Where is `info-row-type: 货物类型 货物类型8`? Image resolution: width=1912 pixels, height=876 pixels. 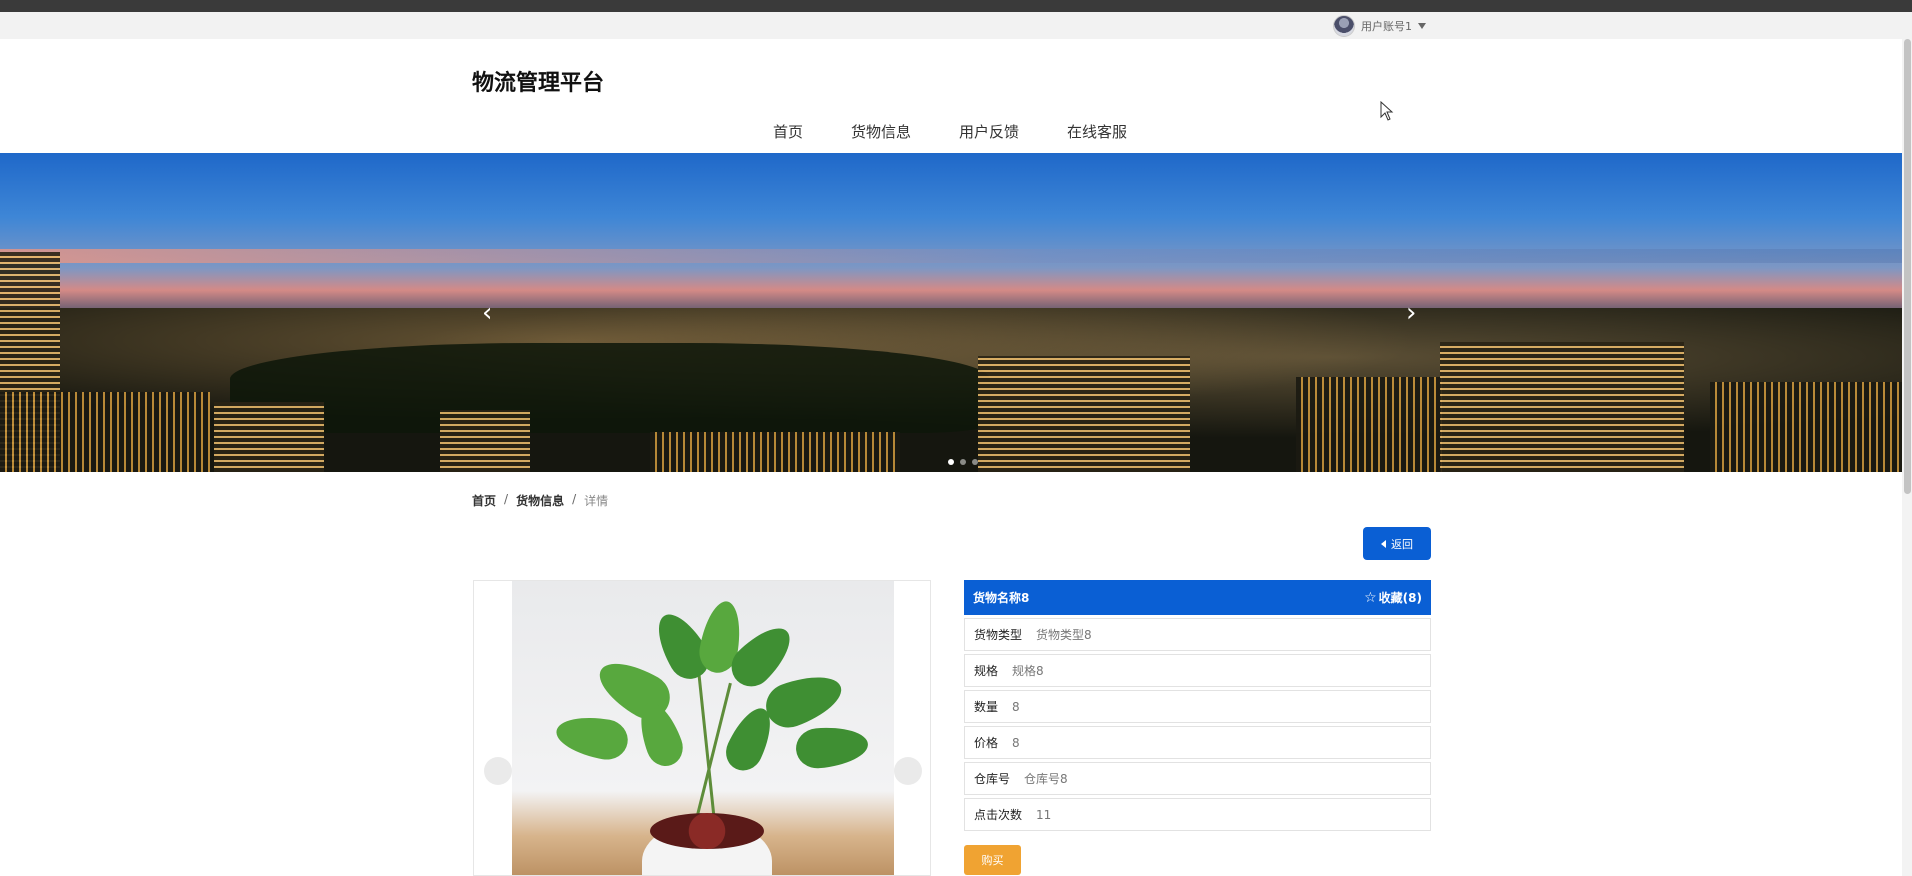 info-row-type: 货物类型 货物类型8 is located at coordinates (1197, 634).